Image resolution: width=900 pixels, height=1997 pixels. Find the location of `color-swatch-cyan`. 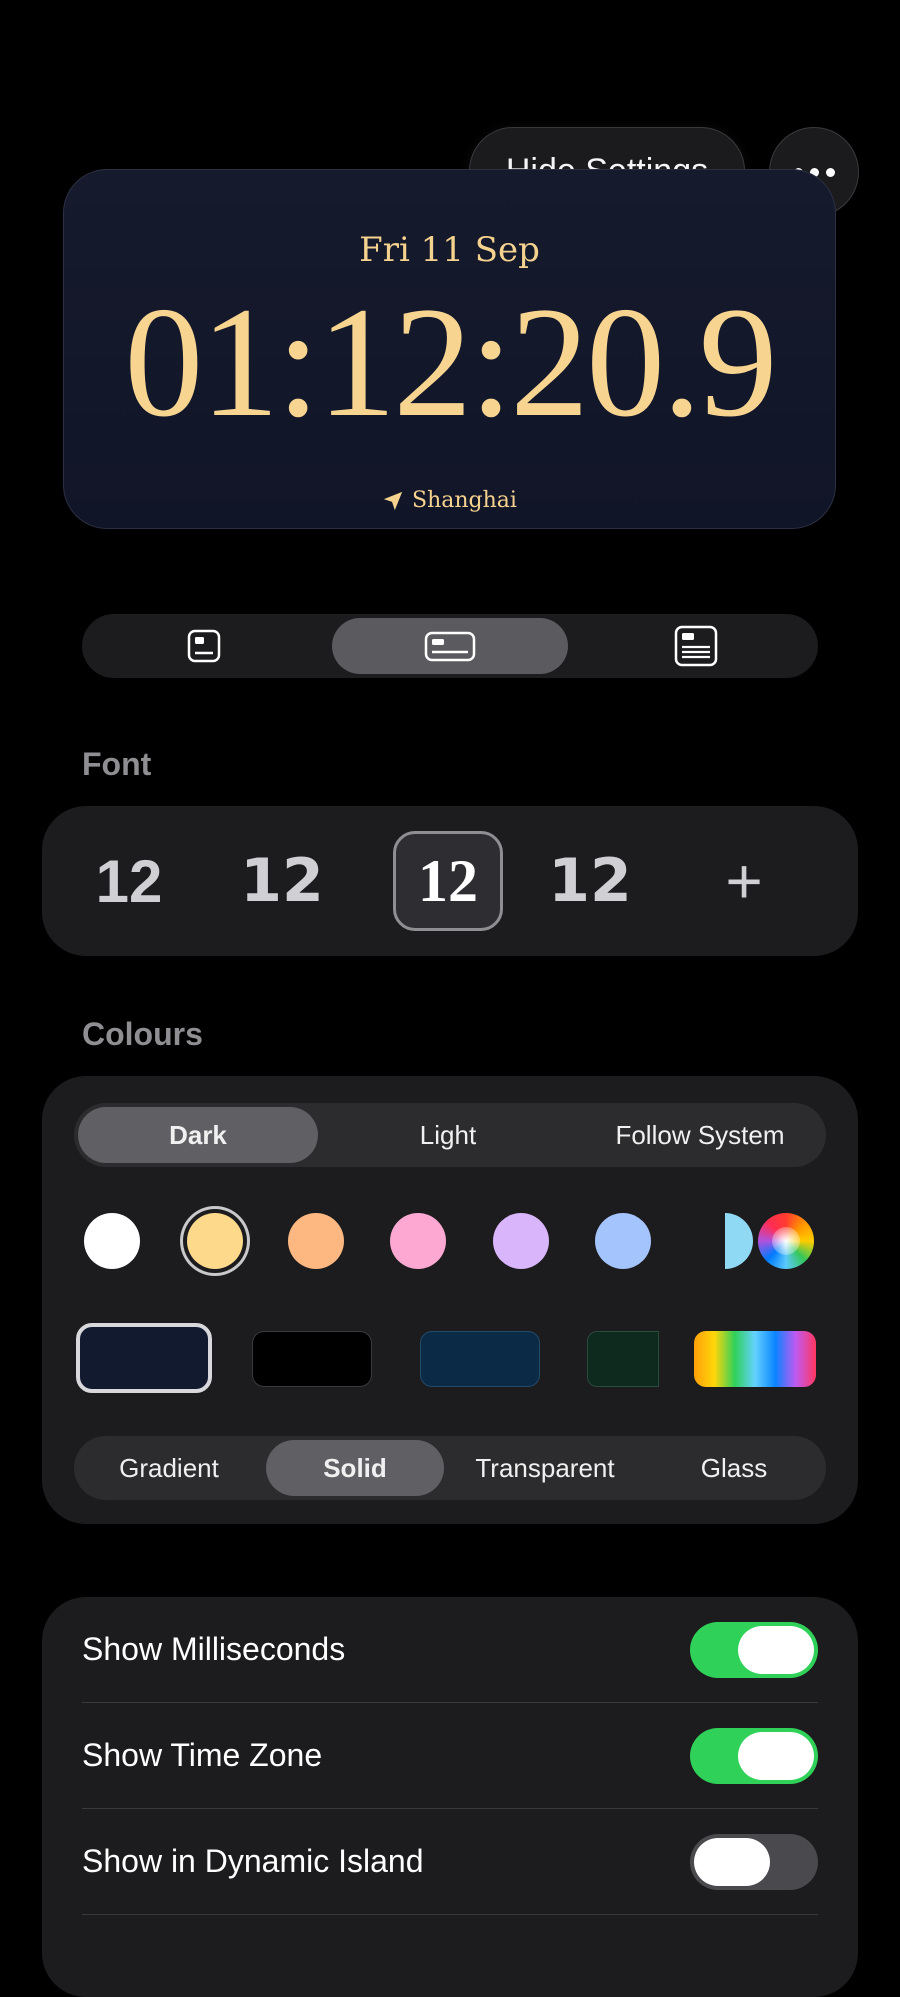

color-swatch-cyan is located at coordinates (725, 1241).